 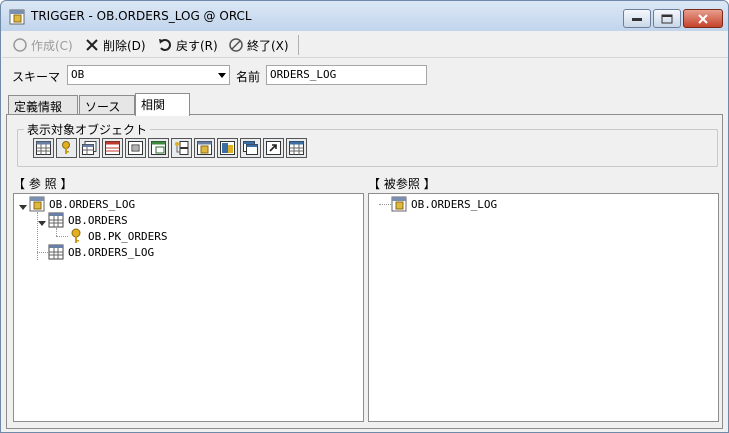 I want to click on grid-icon, so click(x=296, y=148).